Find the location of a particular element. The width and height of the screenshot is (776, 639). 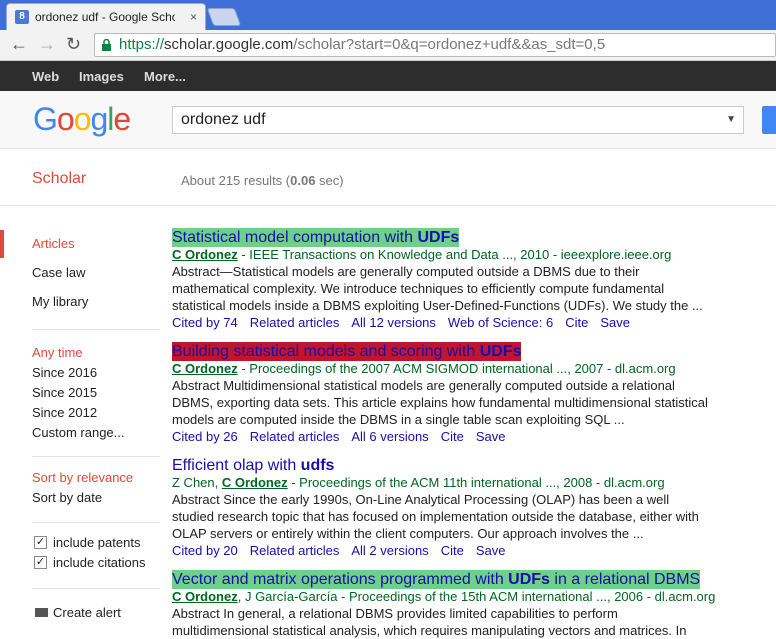

gbar-images-link: Images is located at coordinates (101, 76).